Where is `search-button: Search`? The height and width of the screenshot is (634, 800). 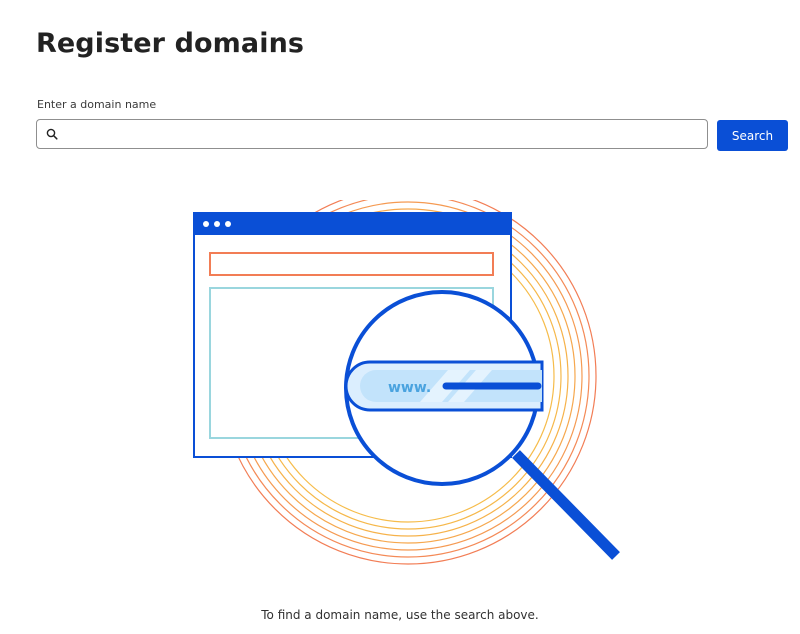 search-button: Search is located at coordinates (752, 135).